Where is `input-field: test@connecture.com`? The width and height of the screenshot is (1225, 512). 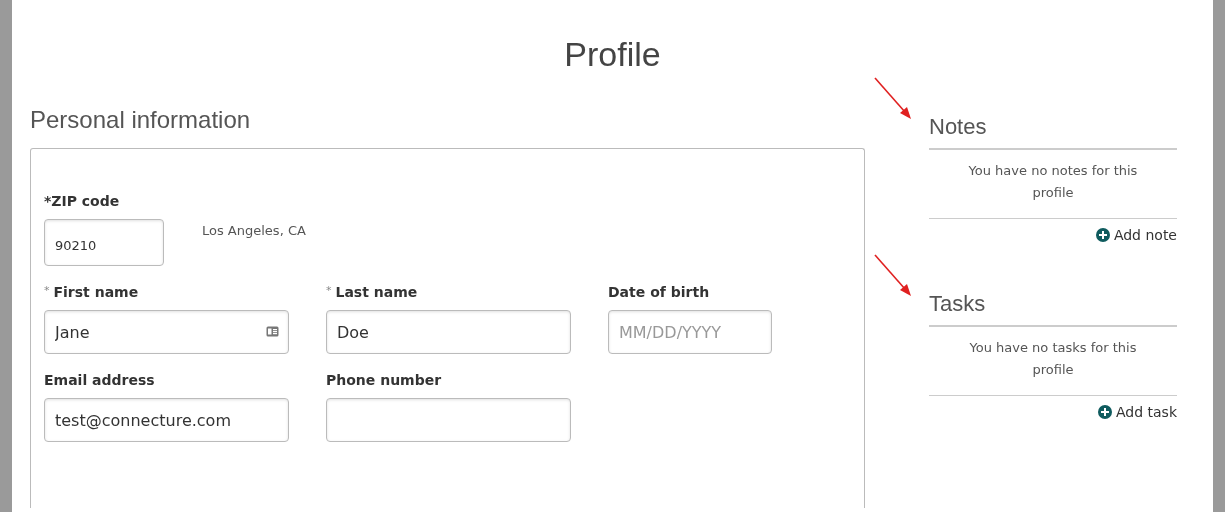
input-field: test@connecture.com is located at coordinates (166, 420).